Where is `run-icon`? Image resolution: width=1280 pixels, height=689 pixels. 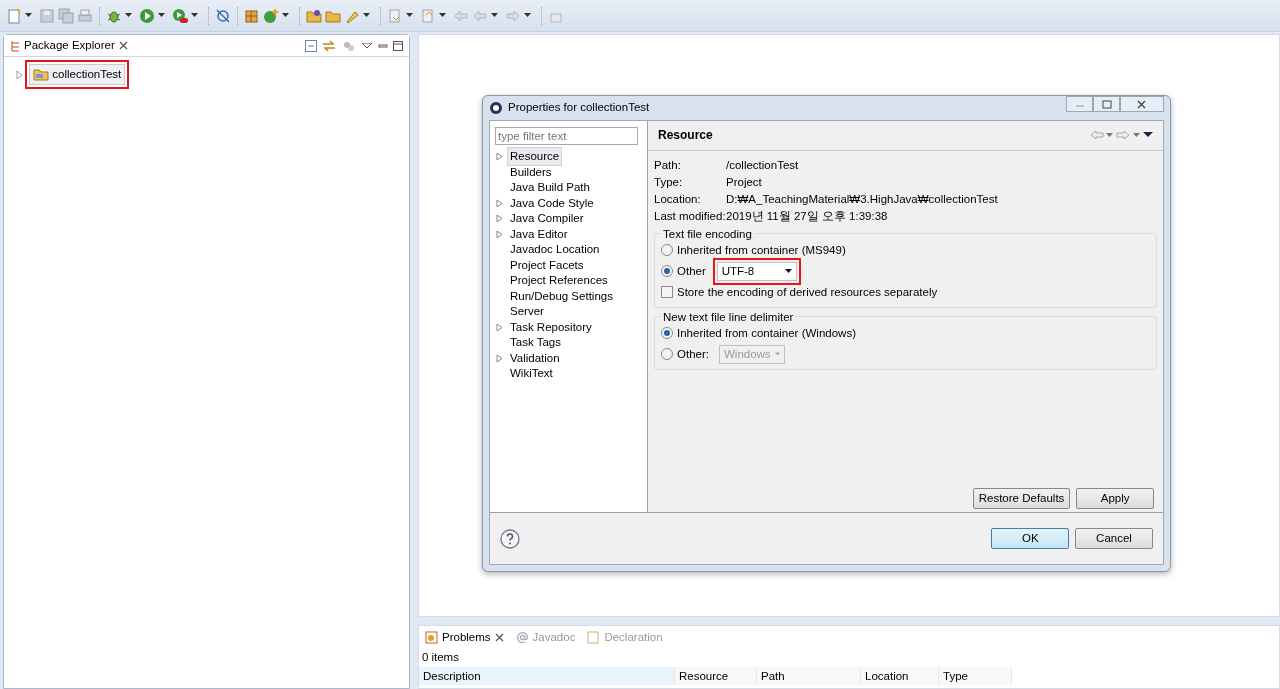 run-icon is located at coordinates (147, 15).